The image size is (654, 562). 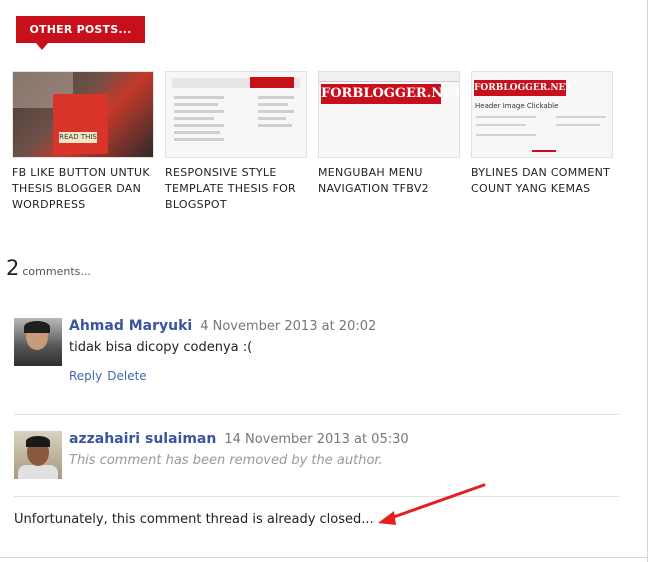 I want to click on post-title-3: MENGUBAH MENU NAVIGATION TFBV2, so click(x=388, y=181).